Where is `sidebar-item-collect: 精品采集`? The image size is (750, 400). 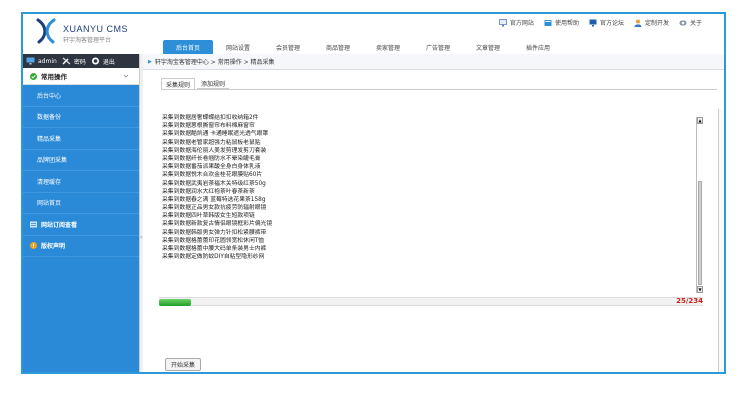
sidebar-item-collect: 精品采集 is located at coordinates (81, 139).